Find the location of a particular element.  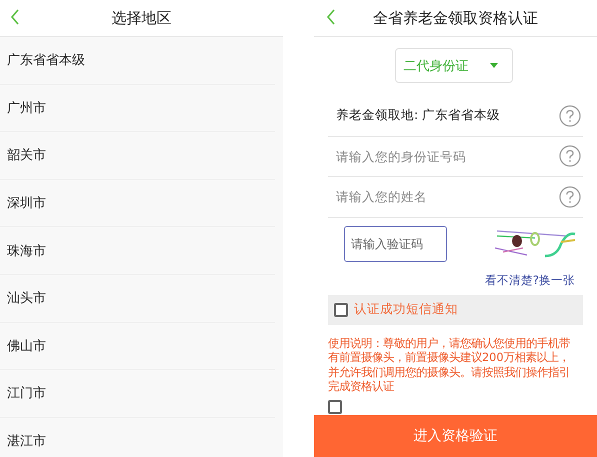

region-item: 湛江市 is located at coordinates (137, 437).